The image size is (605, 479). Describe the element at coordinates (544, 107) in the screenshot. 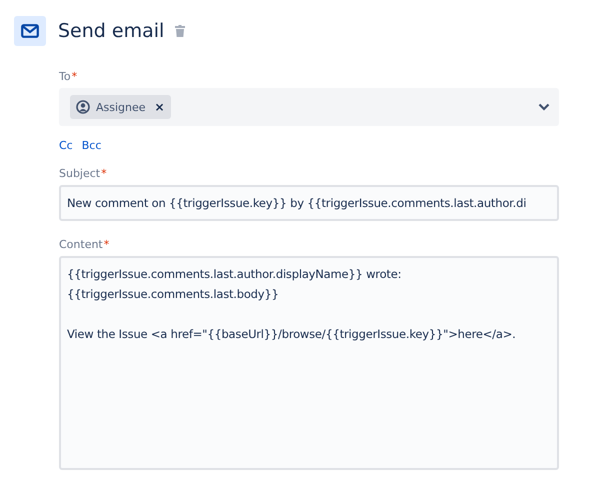

I see `chevron-down-icon` at that location.